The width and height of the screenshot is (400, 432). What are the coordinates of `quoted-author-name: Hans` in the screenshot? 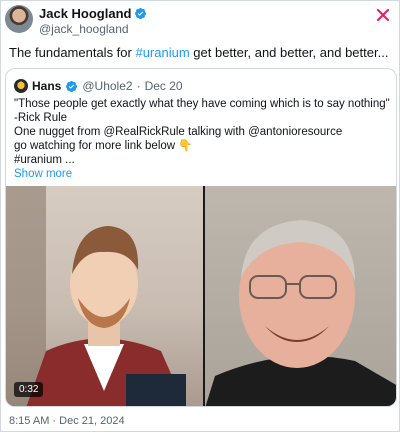 It's located at (46, 86).